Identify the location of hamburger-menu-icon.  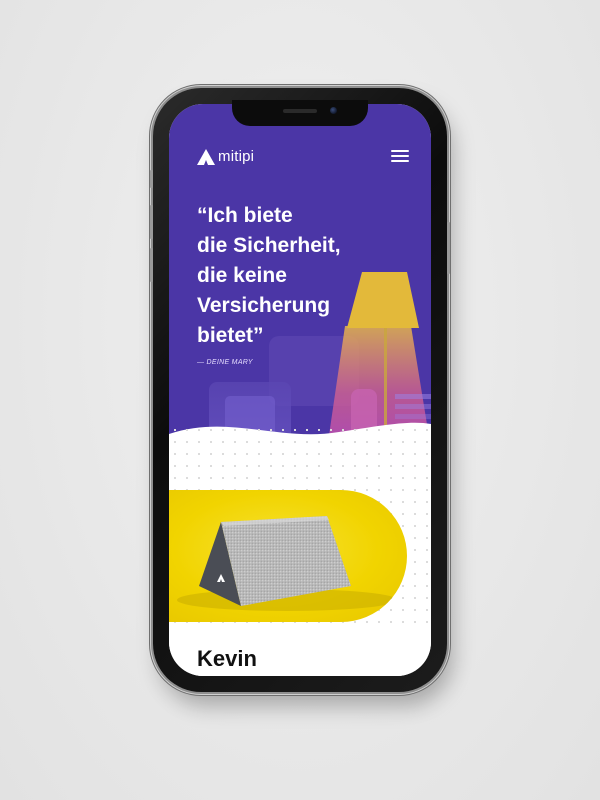
(400, 157).